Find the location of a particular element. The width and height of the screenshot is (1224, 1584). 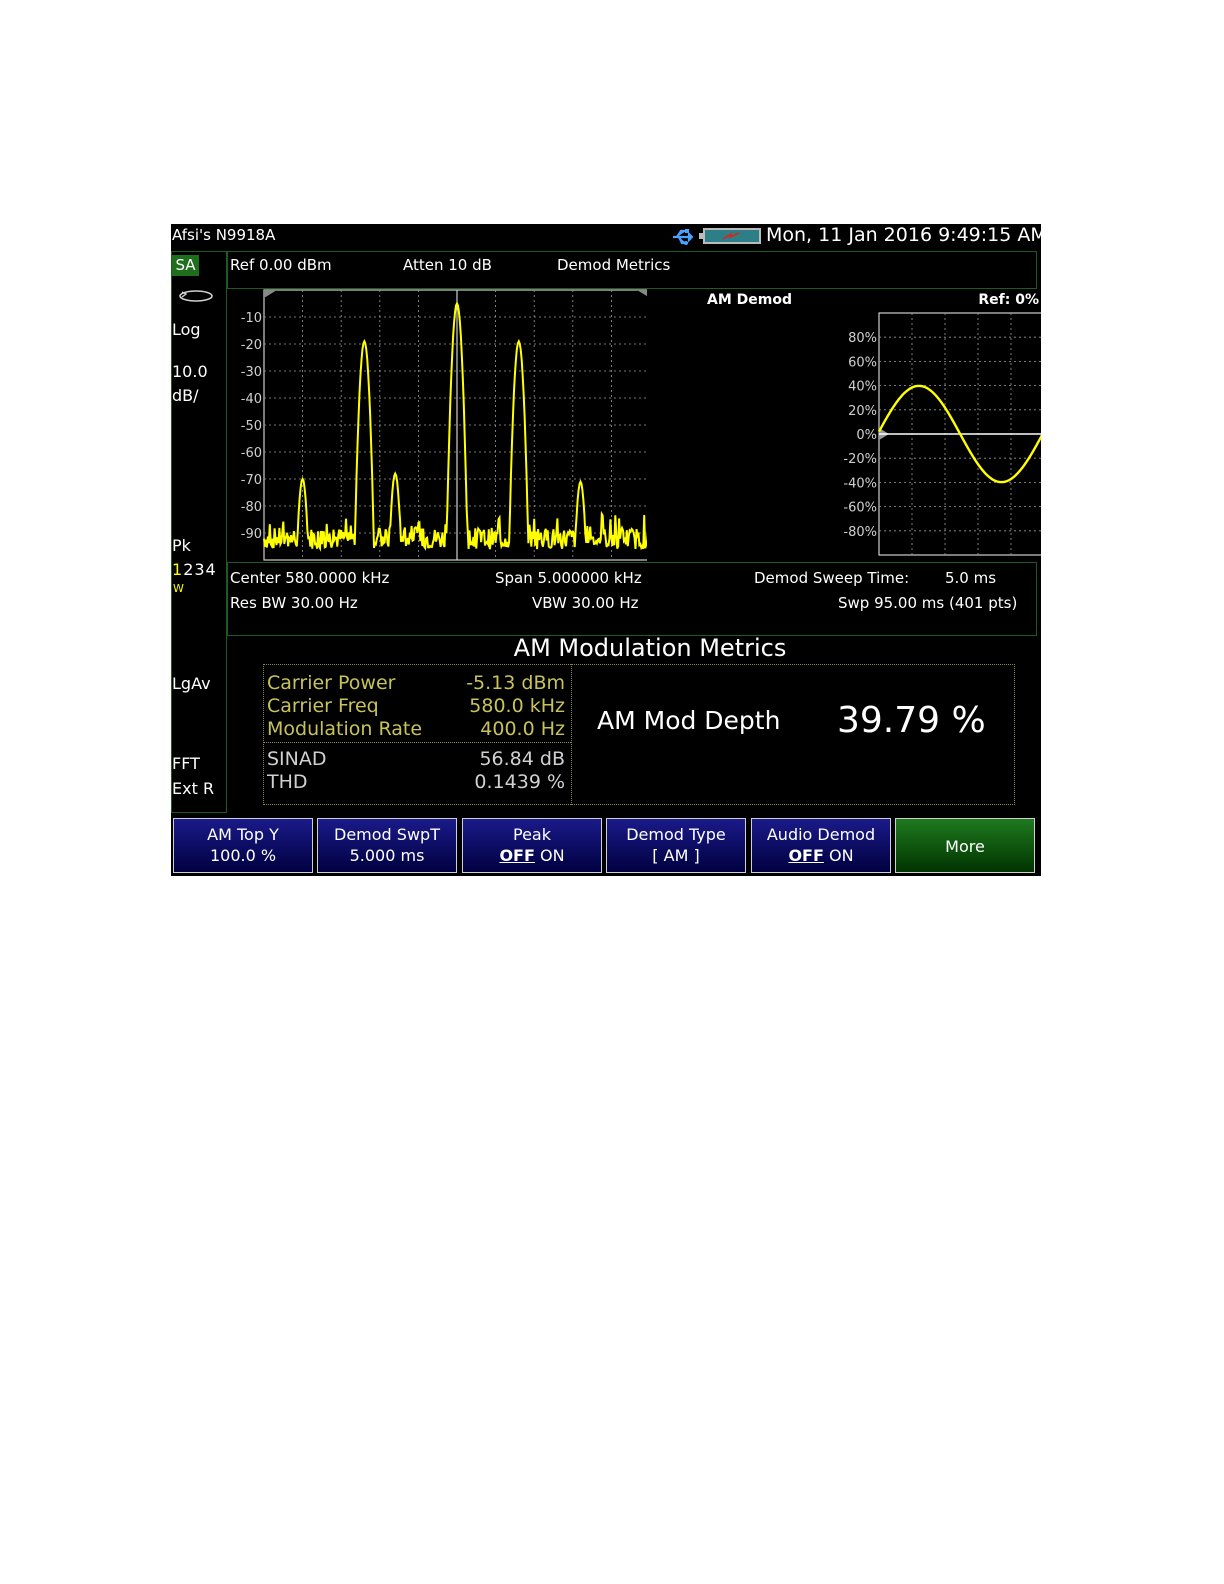

spectrum-trace is located at coordinates (455, 426).